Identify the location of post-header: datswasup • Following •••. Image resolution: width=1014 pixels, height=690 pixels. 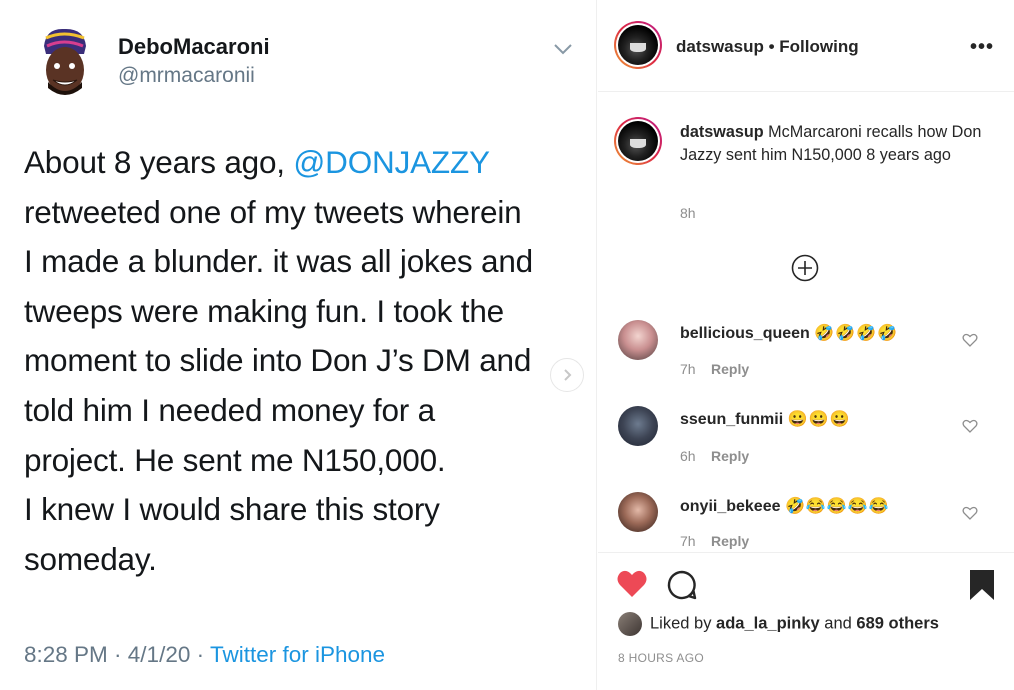
(806, 46).